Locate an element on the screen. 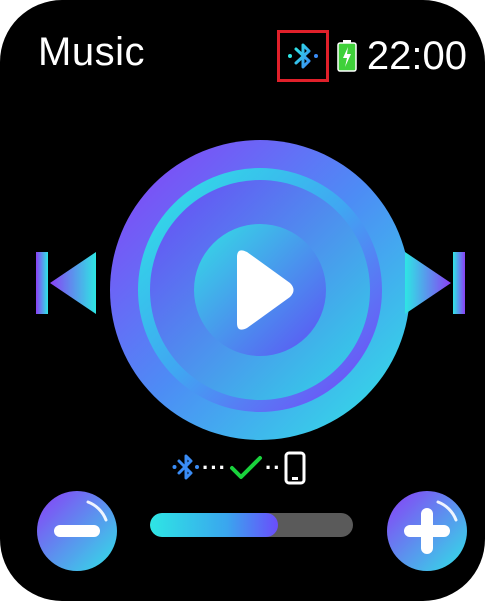  connection-dots: ··· is located at coordinates (214, 467).